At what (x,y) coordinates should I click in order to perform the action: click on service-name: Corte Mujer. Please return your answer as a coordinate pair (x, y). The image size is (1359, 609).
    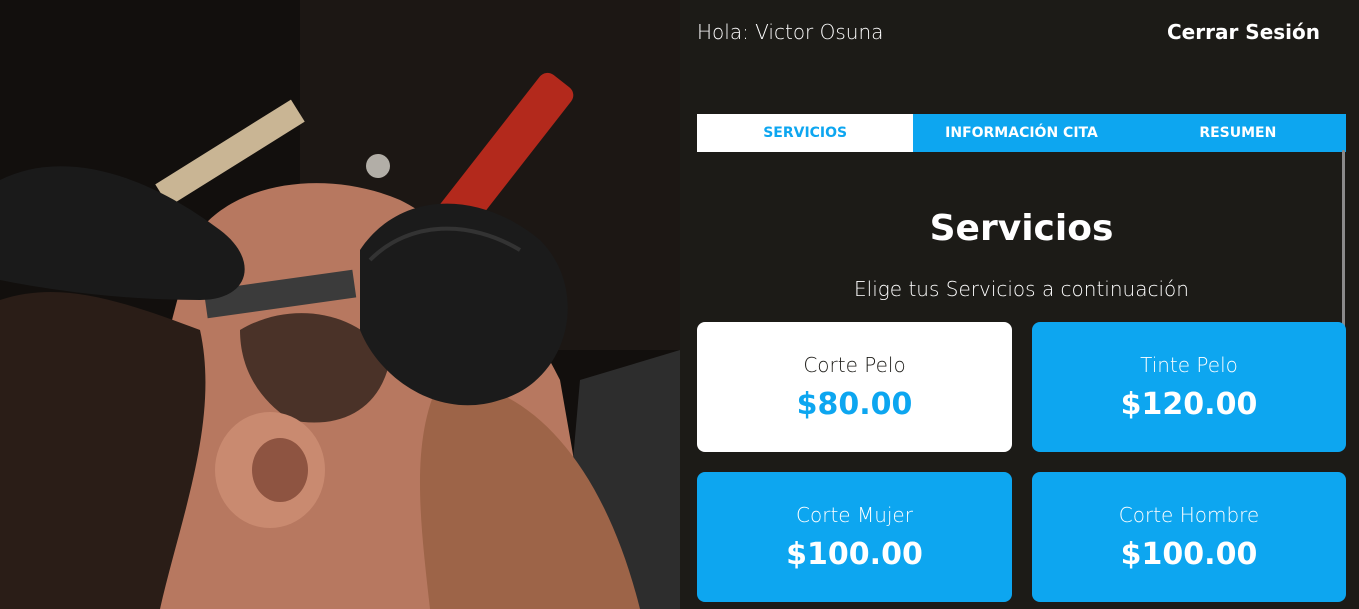
    Looking at the image, I should click on (854, 514).